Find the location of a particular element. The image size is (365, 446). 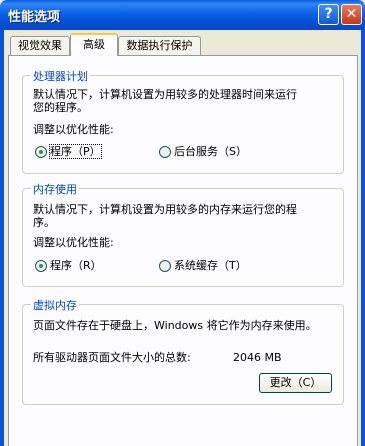

processor-background-radio is located at coordinates (165, 152).